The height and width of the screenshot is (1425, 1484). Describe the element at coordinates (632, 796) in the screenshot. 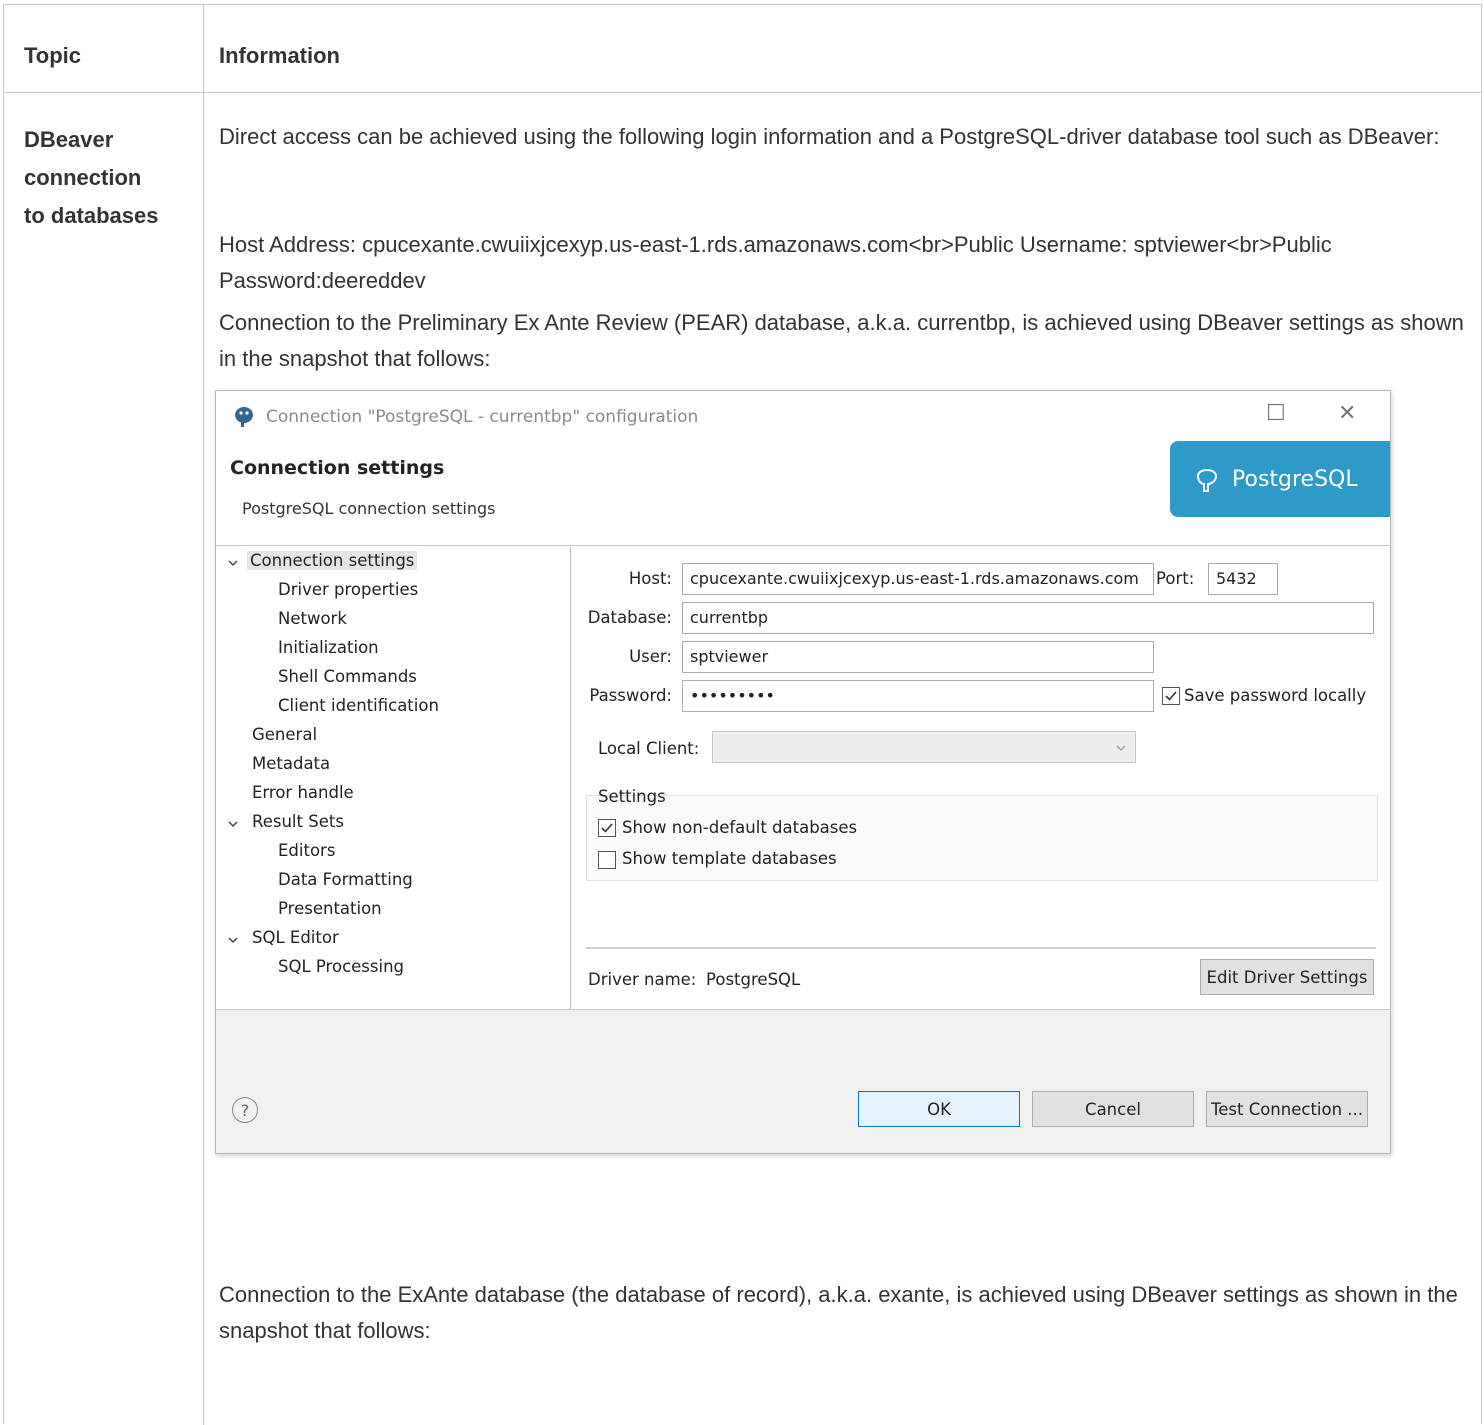

I see `settings-group-label: Settings` at that location.